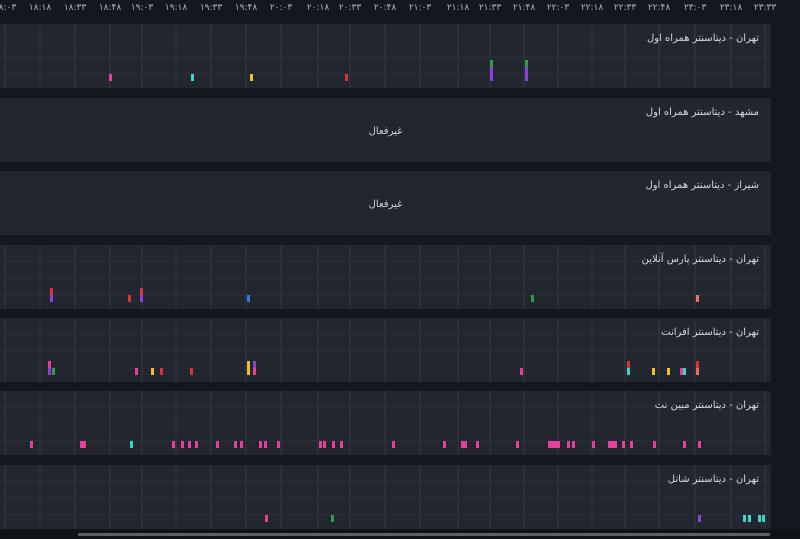 The height and width of the screenshot is (539, 800). I want to click on datacenter-panel: تهران - دیتاسنتر شاتل, so click(385, 497).